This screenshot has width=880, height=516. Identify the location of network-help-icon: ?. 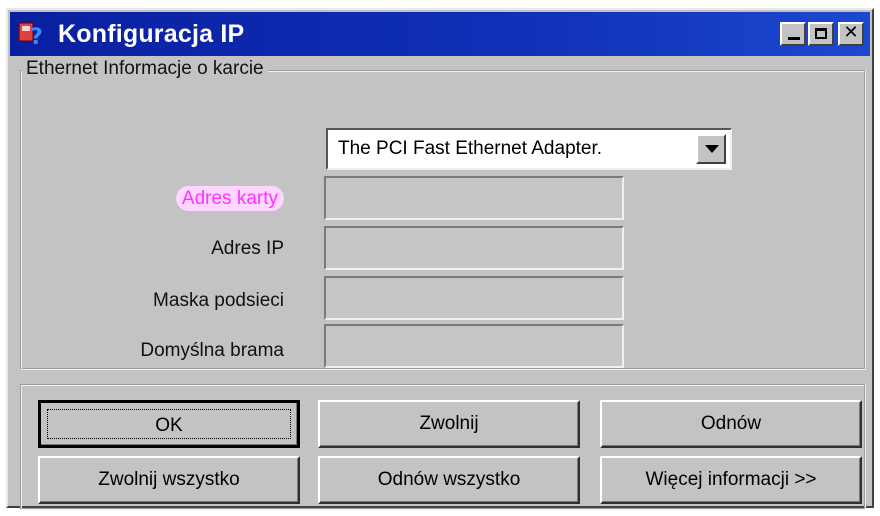
(30, 35).